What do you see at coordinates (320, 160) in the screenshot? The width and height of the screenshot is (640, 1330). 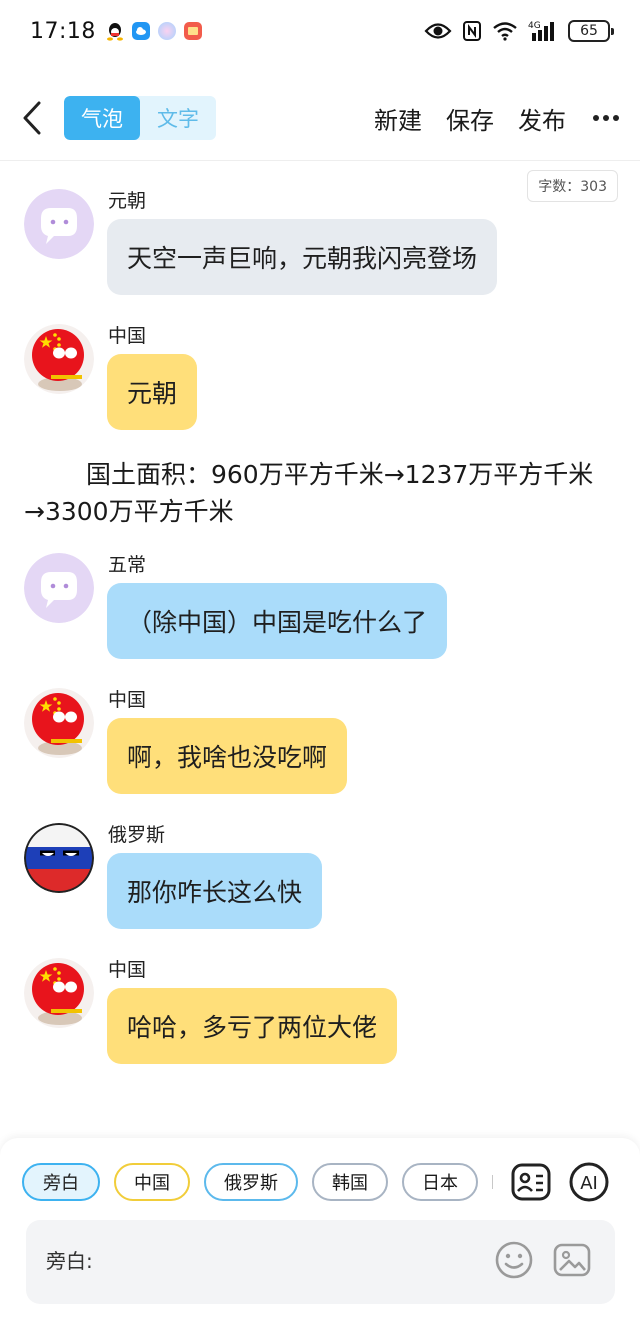 I see `header-divider` at bounding box center [320, 160].